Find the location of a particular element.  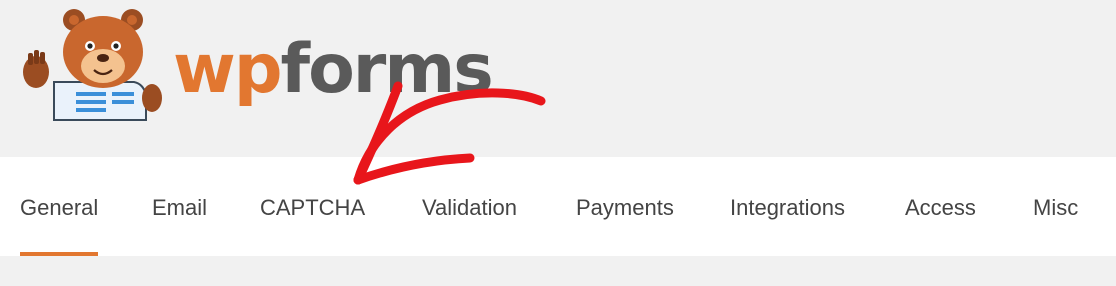

tab-validation: Validation is located at coordinates (469, 206).